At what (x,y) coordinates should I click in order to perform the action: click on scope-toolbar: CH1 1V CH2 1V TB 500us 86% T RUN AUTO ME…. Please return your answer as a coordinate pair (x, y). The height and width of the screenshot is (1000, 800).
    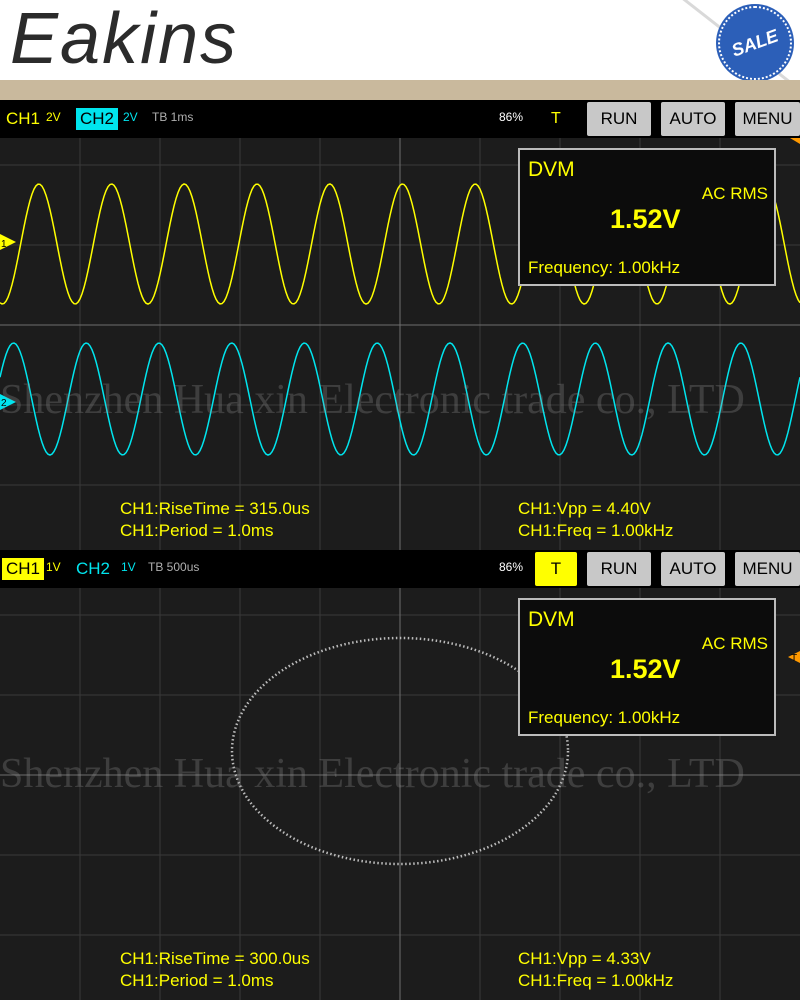
    Looking at the image, I should click on (400, 569).